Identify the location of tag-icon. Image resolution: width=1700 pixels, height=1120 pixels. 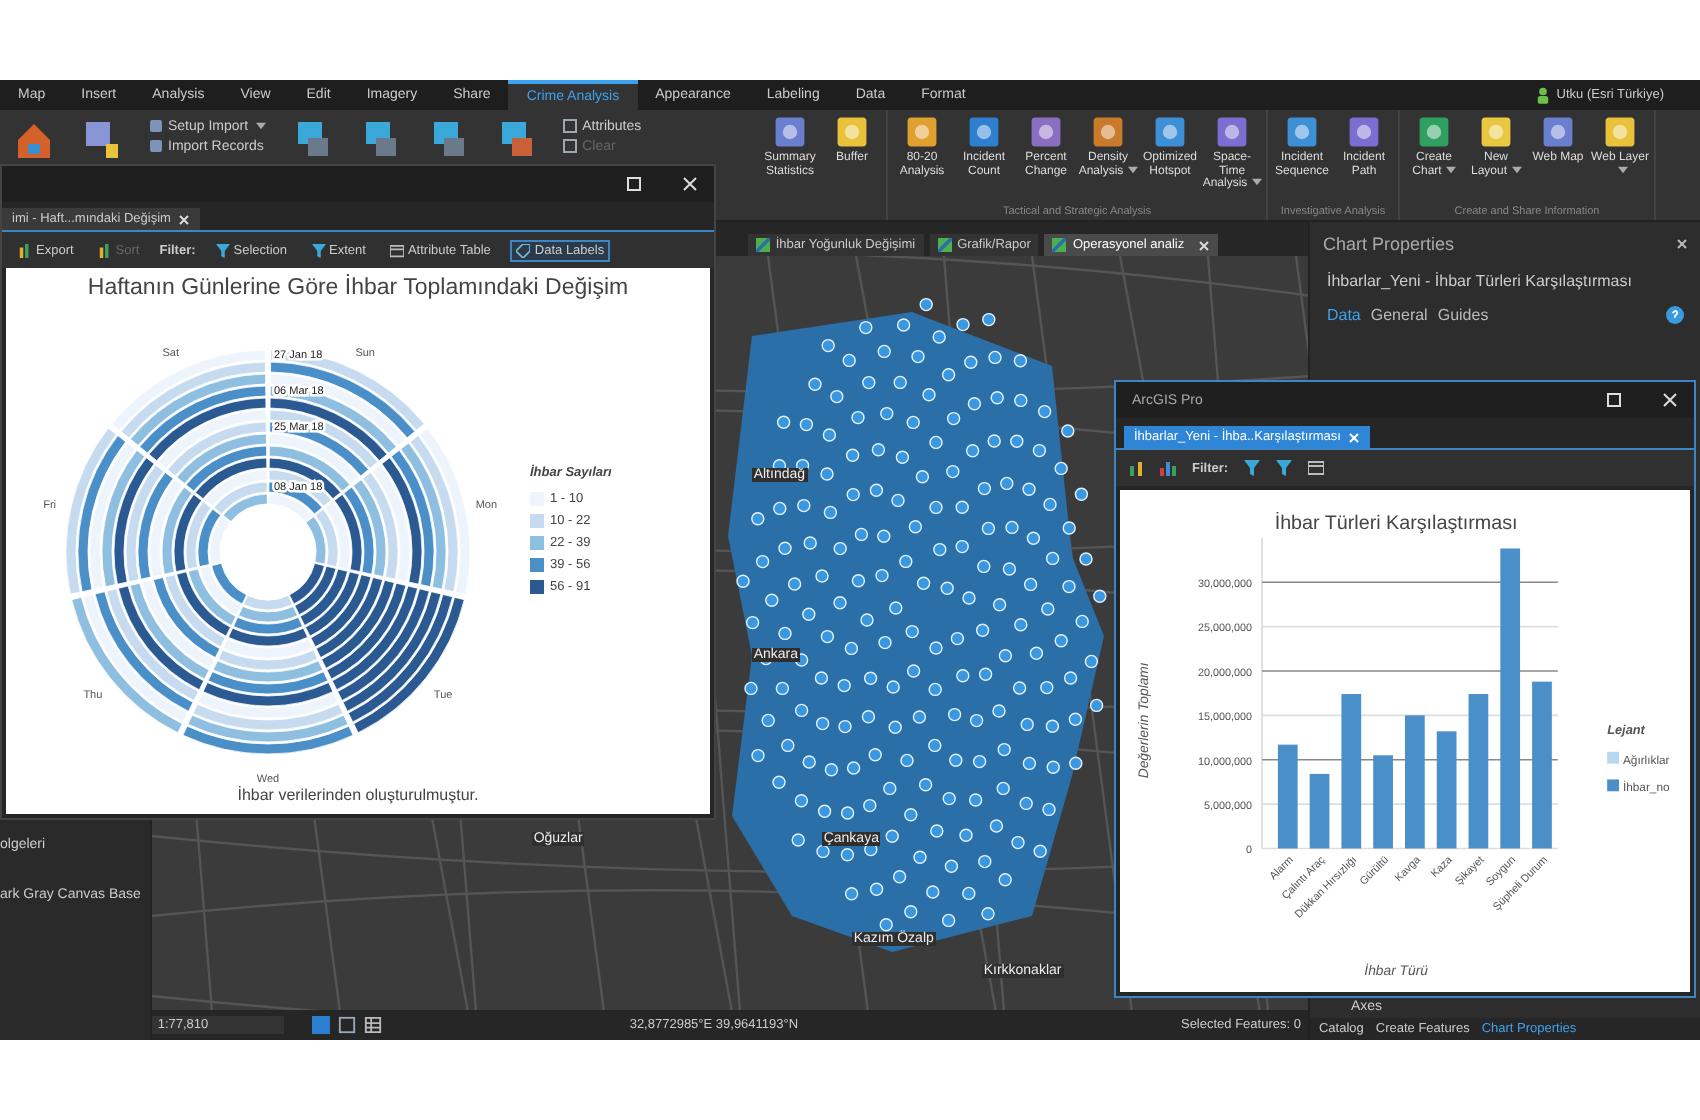
(523, 250).